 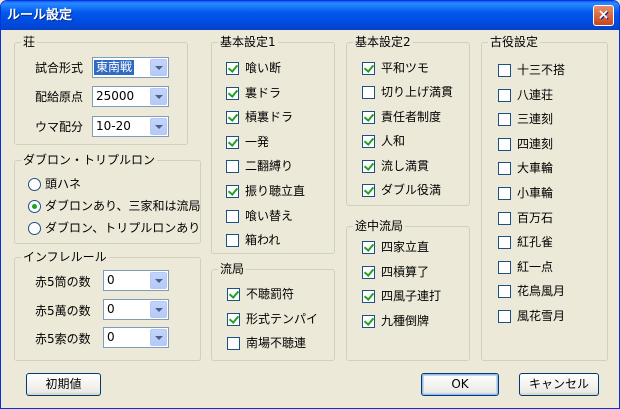 I want to click on checkbox-label: 南場不聴連, so click(x=276, y=343).